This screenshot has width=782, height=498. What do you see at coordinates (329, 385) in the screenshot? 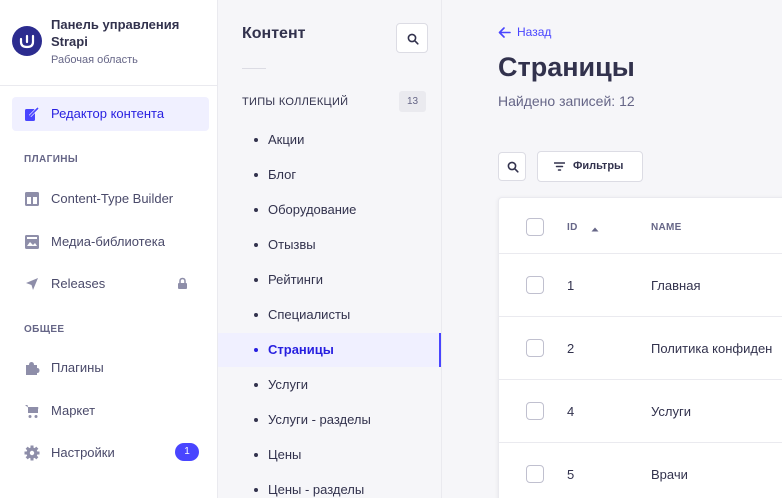
I see `subnav-item: Услуги` at bounding box center [329, 385].